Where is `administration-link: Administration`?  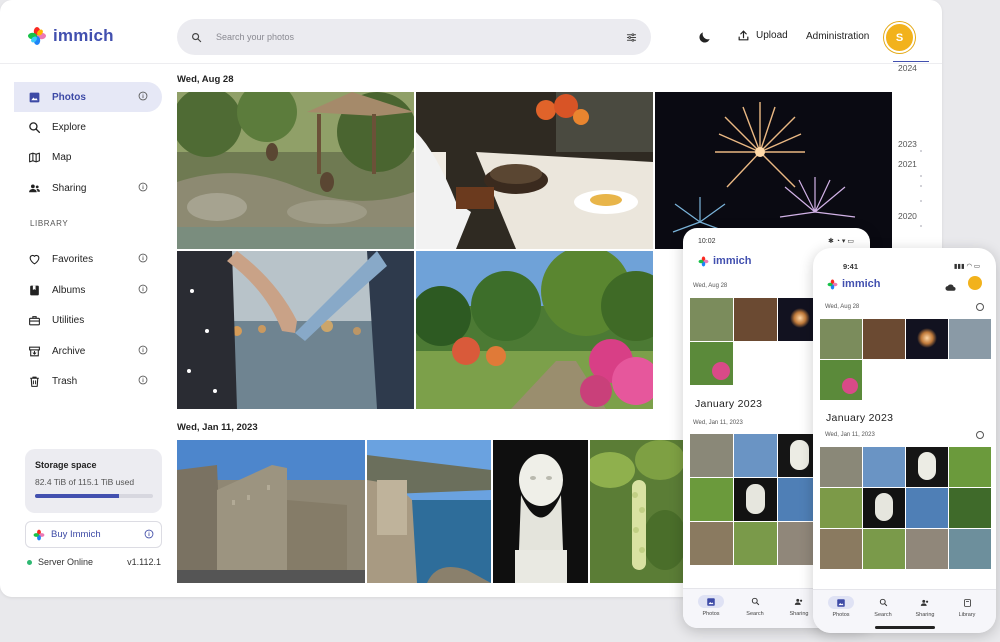 administration-link: Administration is located at coordinates (837, 36).